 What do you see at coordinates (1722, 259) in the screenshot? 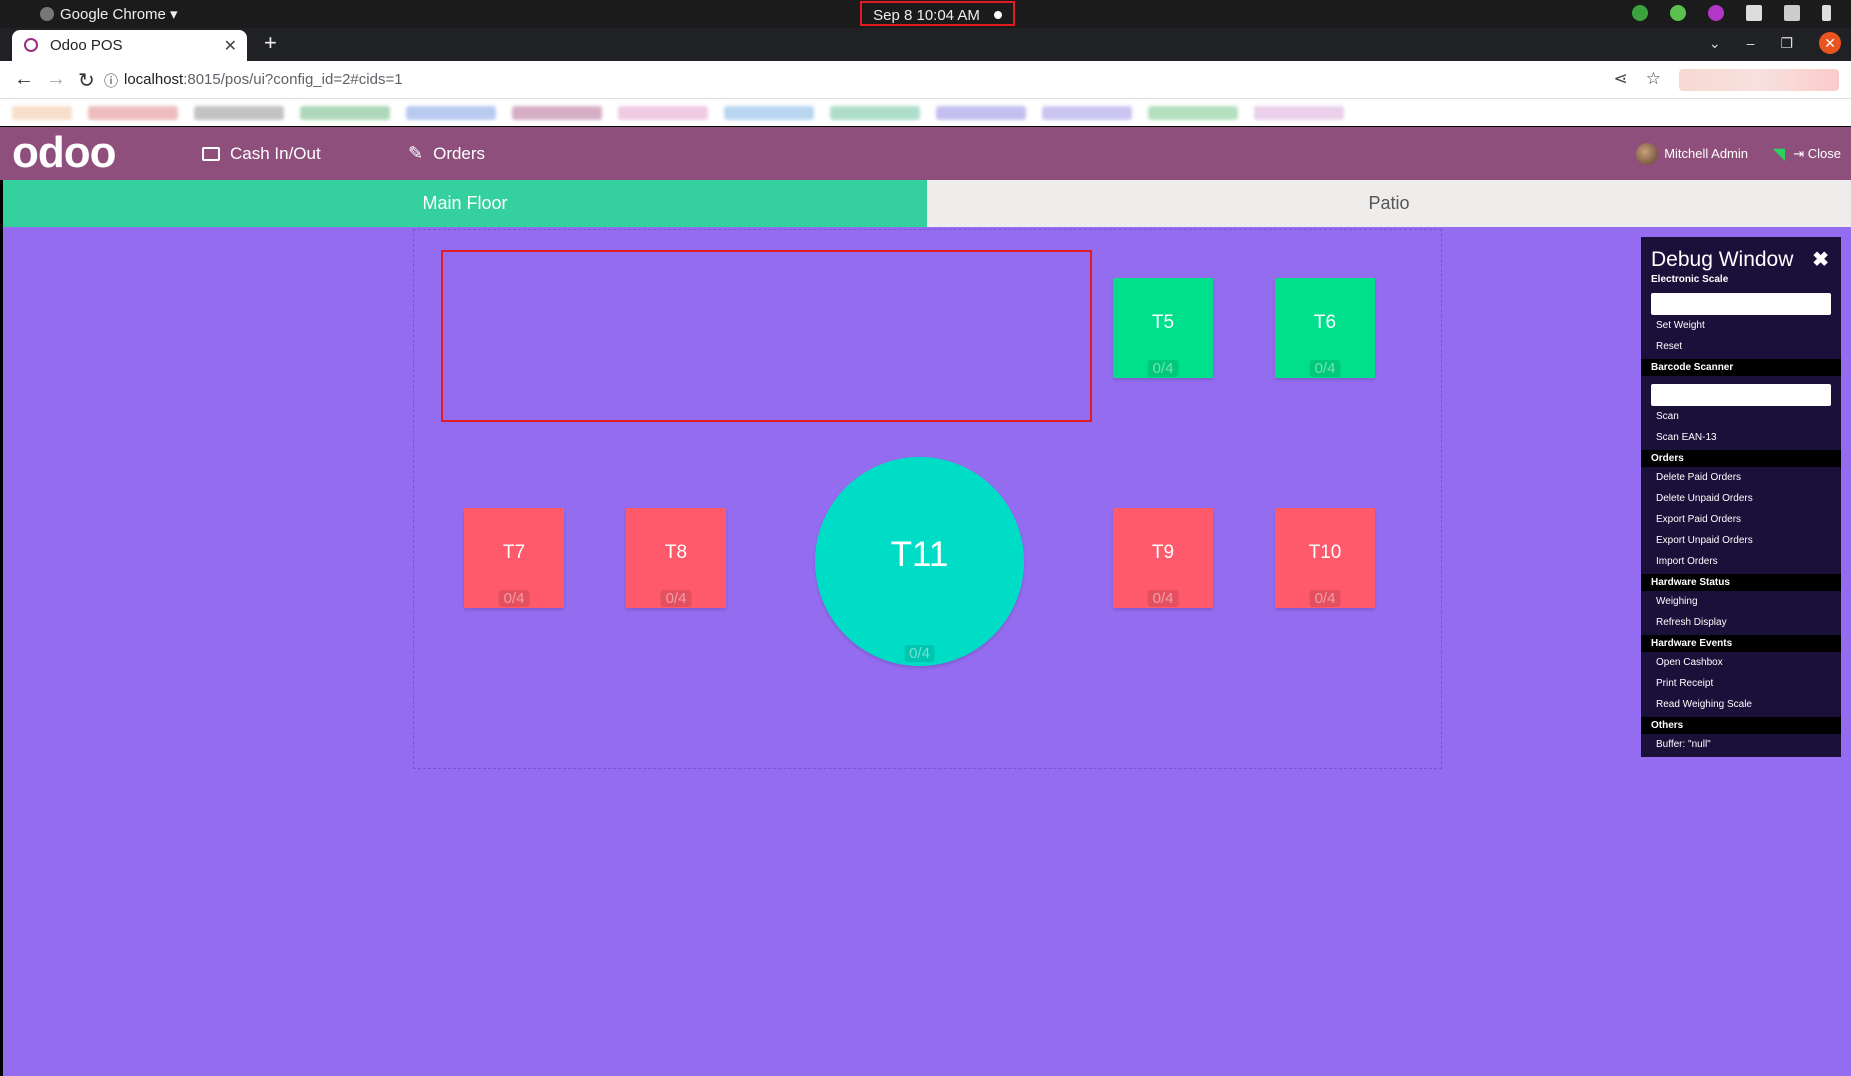
I see `debug-title: Debug Window` at bounding box center [1722, 259].